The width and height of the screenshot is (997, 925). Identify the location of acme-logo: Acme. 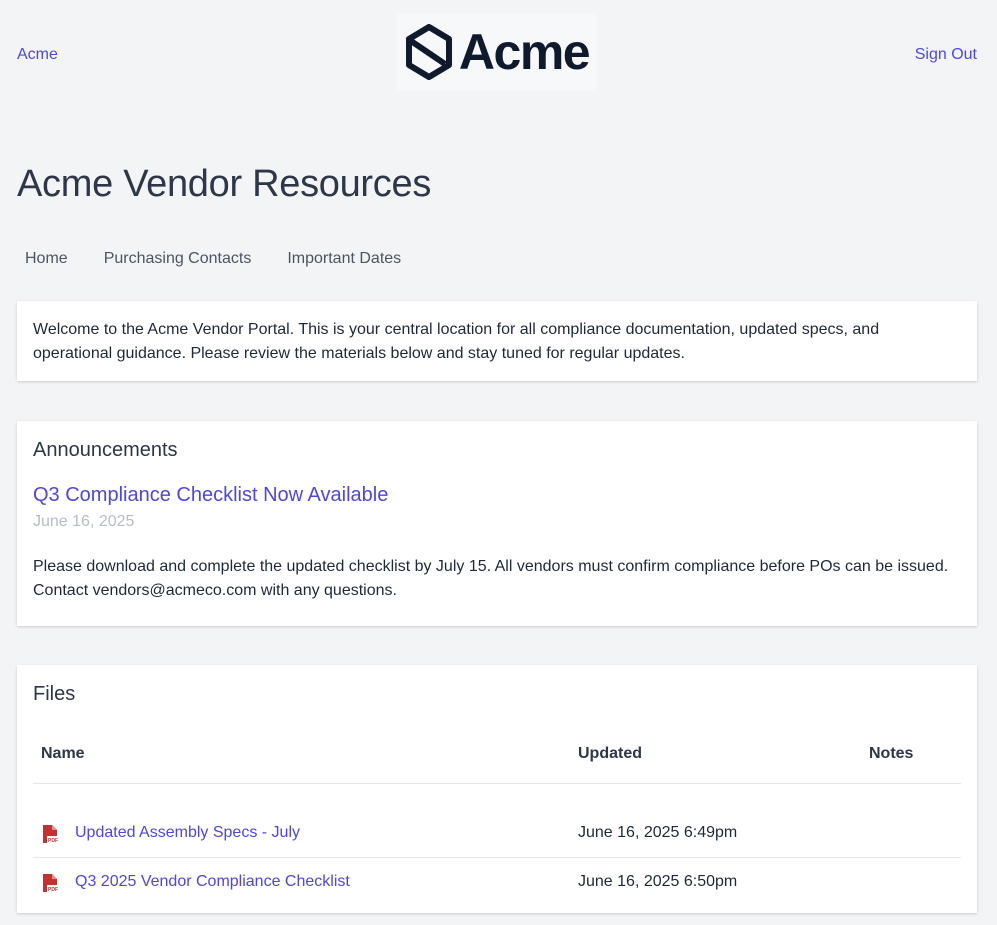
(497, 52).